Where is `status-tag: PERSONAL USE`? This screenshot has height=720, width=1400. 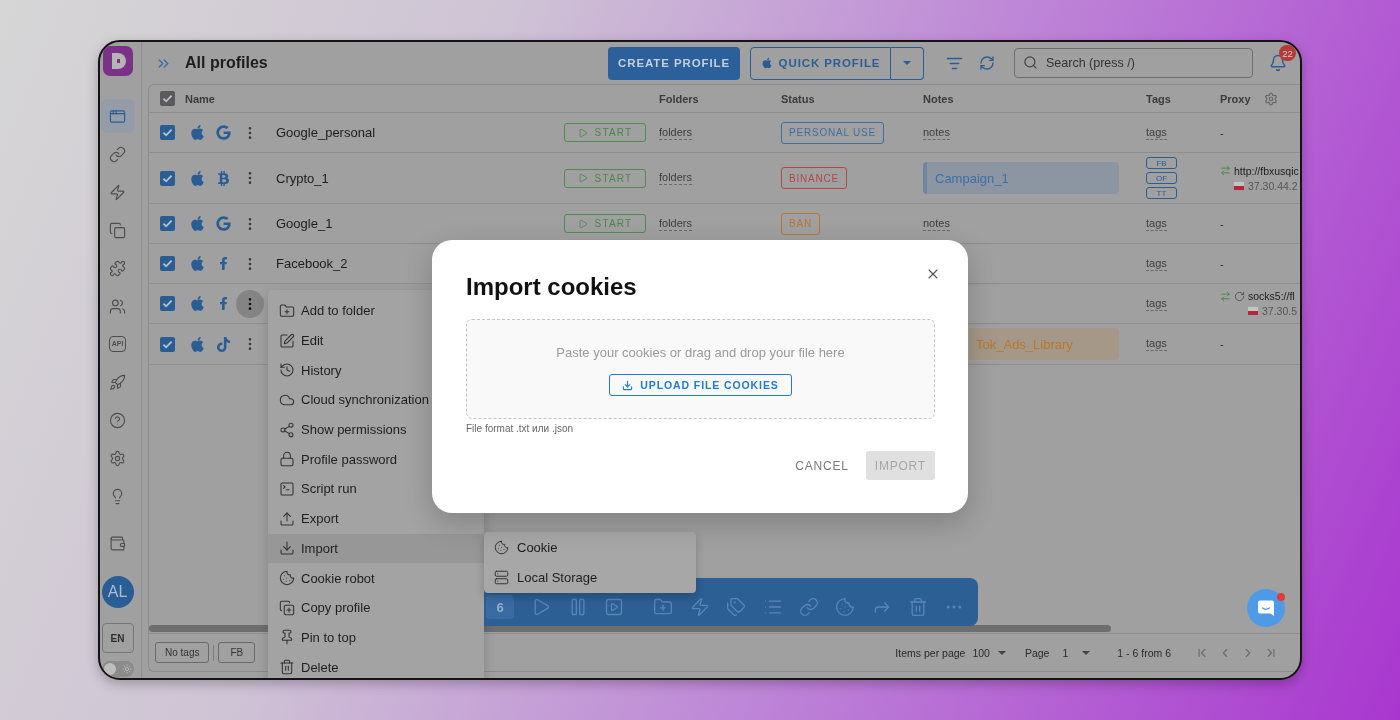
status-tag: PERSONAL USE is located at coordinates (833, 132).